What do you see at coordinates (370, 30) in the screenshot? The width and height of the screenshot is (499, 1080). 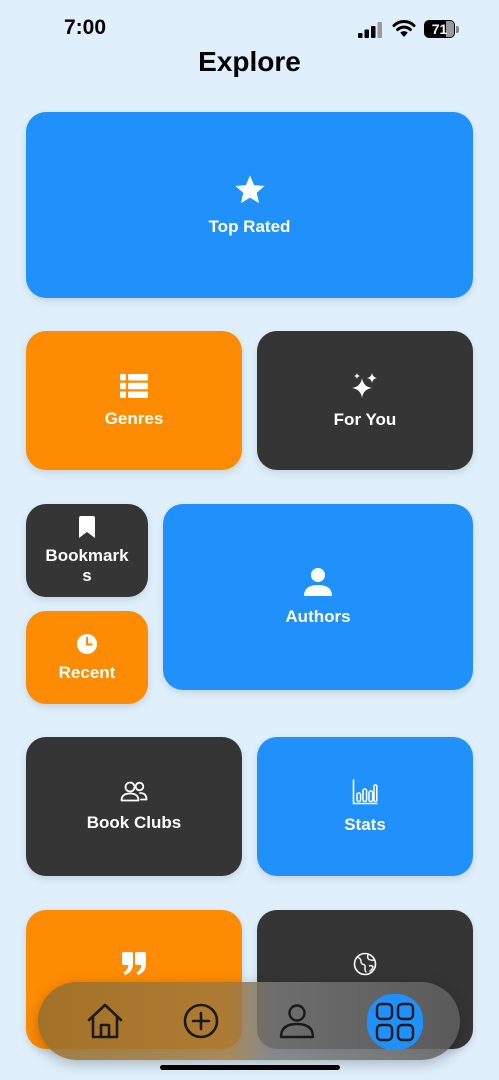 I see `cellular-signal-icon` at bounding box center [370, 30].